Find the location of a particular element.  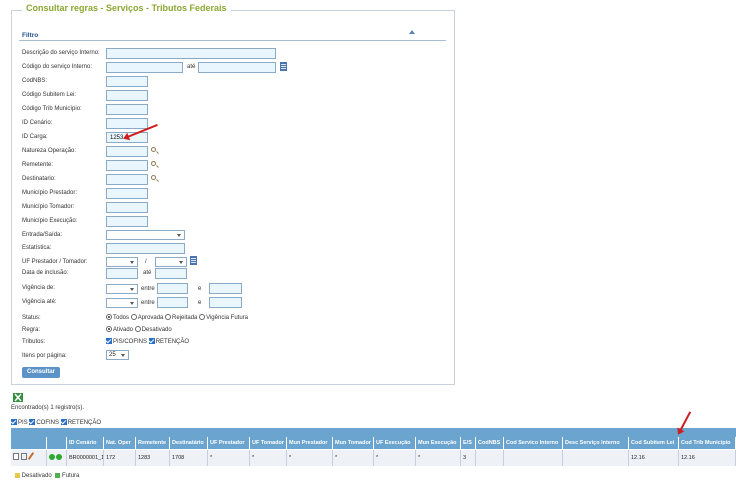

mun-tomador-input is located at coordinates (127, 207).